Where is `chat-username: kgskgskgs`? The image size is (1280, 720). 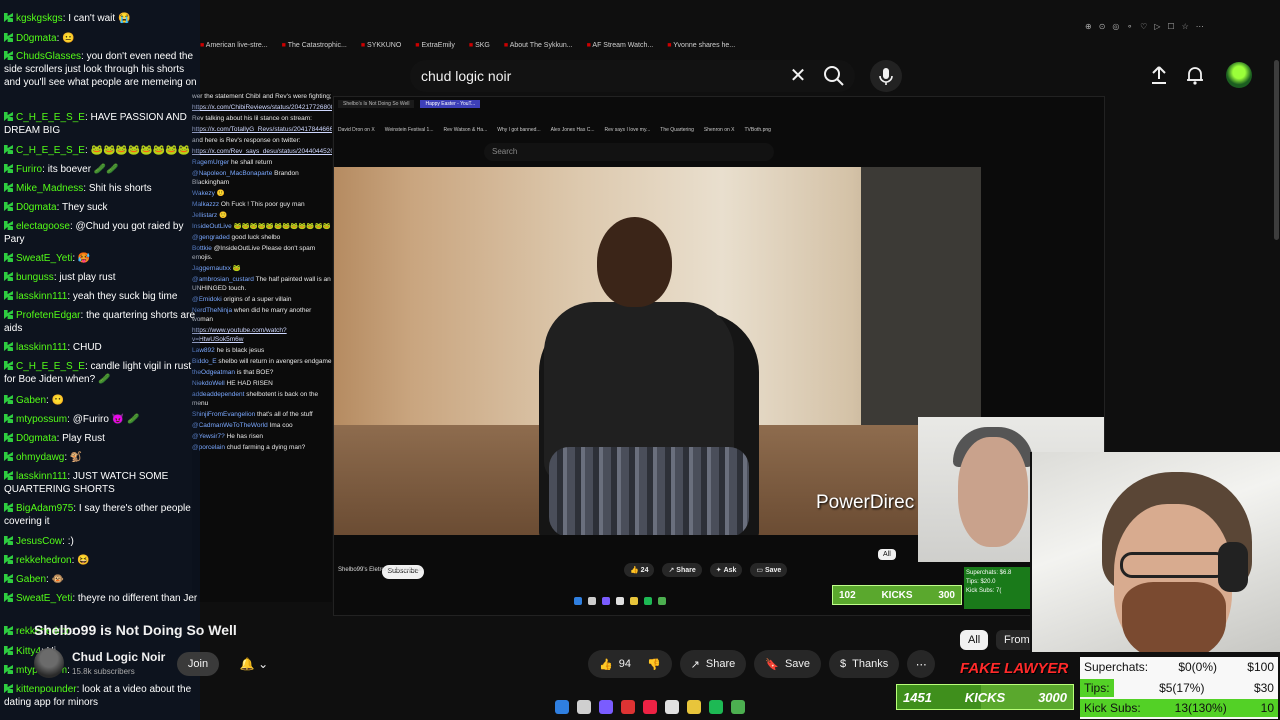 chat-username: kgskgskgs is located at coordinates (42, 18).